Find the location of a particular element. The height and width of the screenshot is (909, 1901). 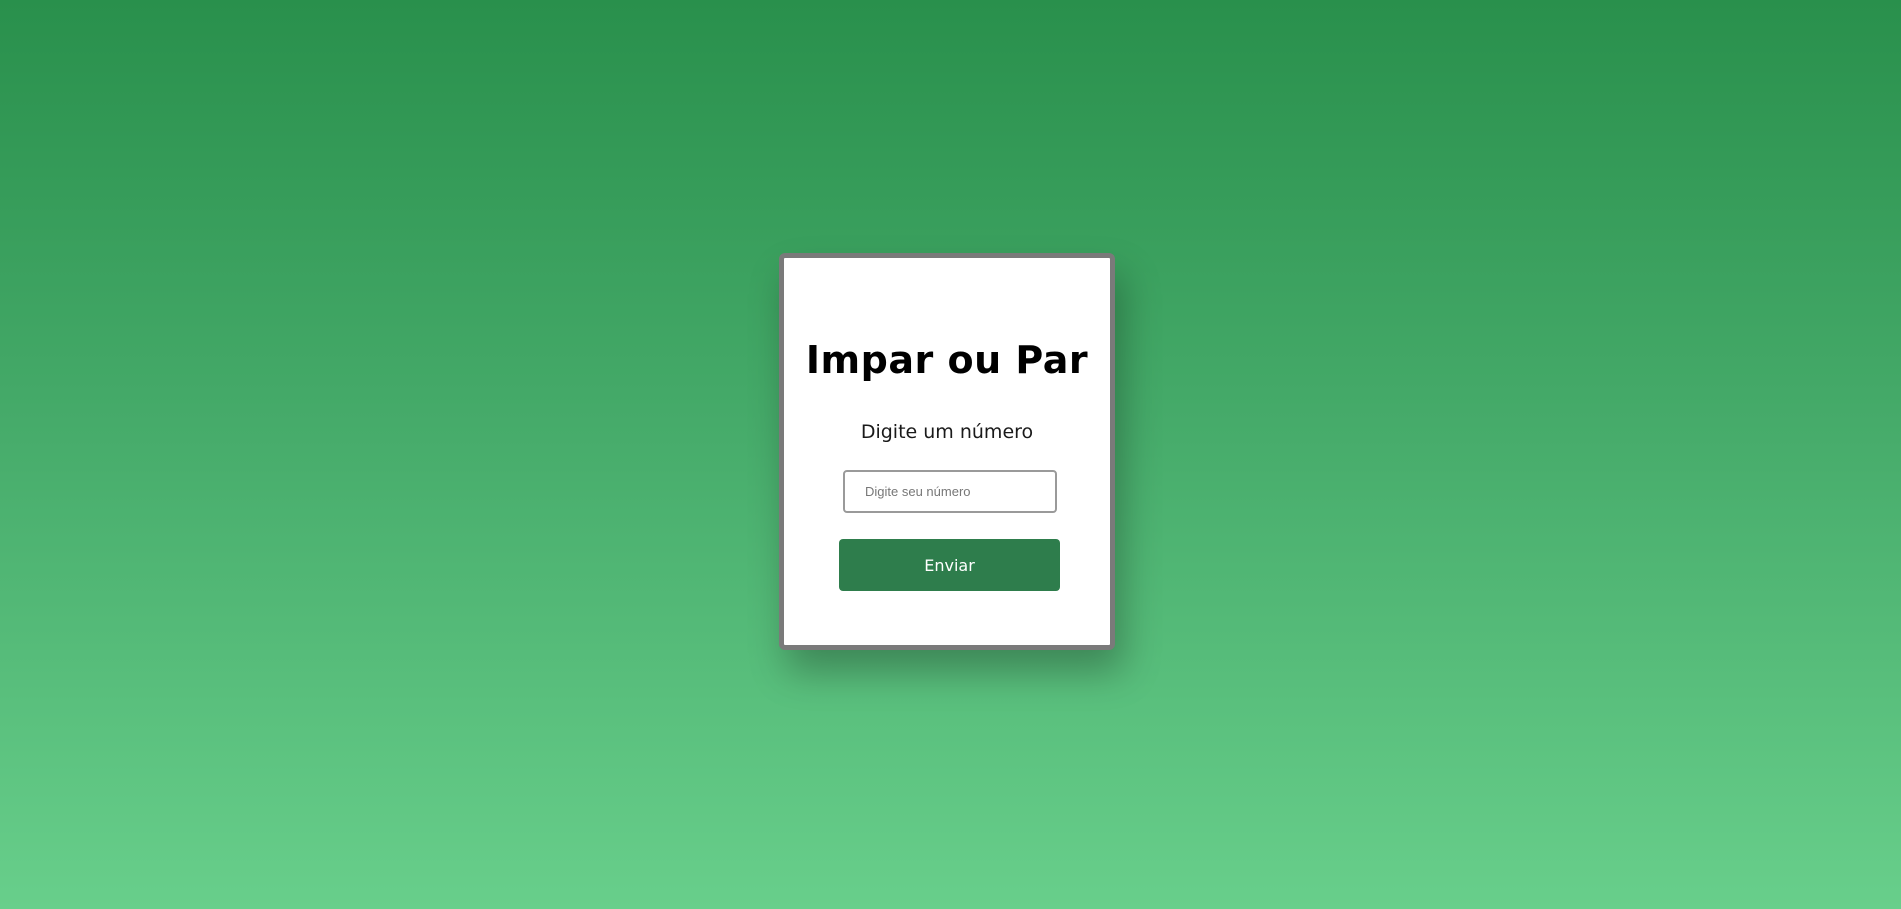

form-card: Impar ou Par Digite um número Enviar is located at coordinates (947, 451).